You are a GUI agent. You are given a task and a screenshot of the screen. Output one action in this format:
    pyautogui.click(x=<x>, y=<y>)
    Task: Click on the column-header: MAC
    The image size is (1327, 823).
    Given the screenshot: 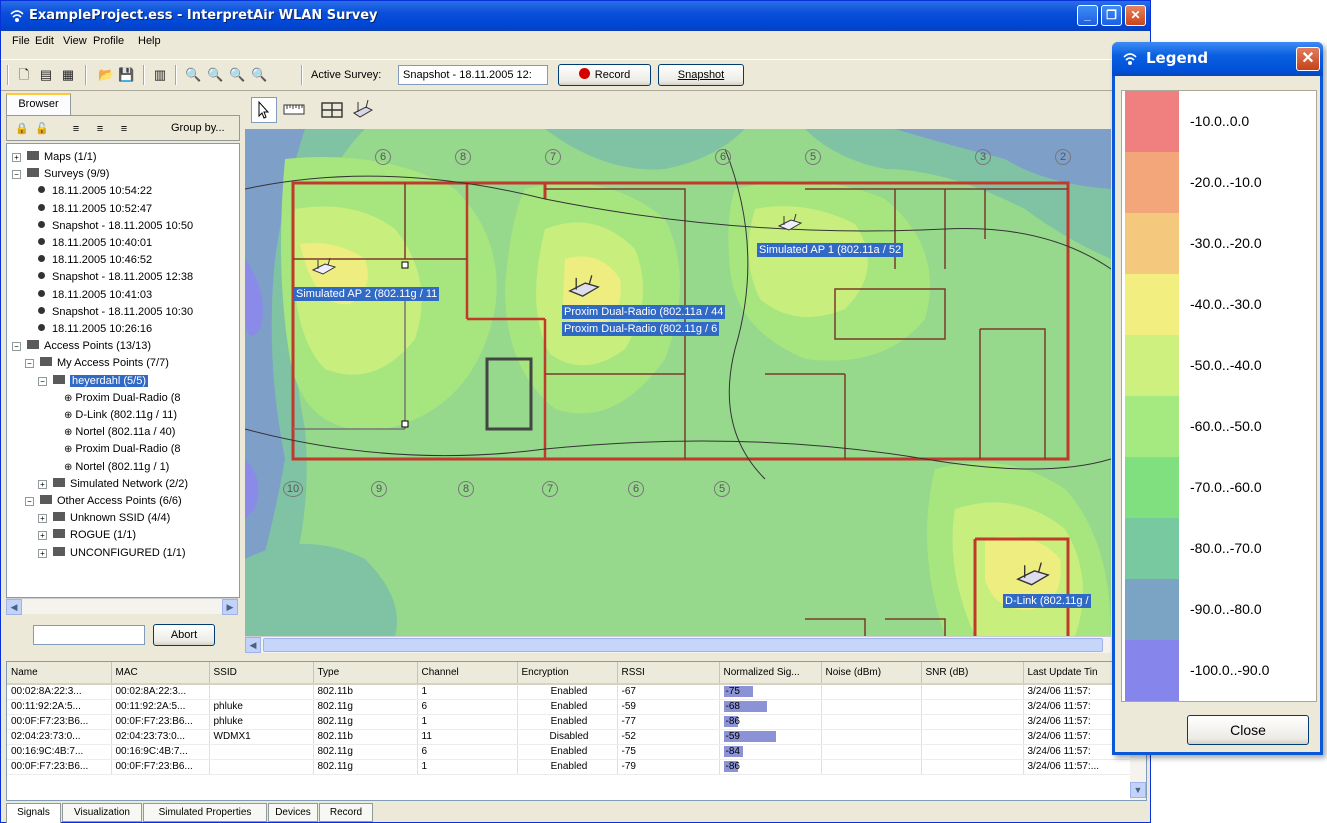 What is the action you would take?
    pyautogui.click(x=160, y=673)
    